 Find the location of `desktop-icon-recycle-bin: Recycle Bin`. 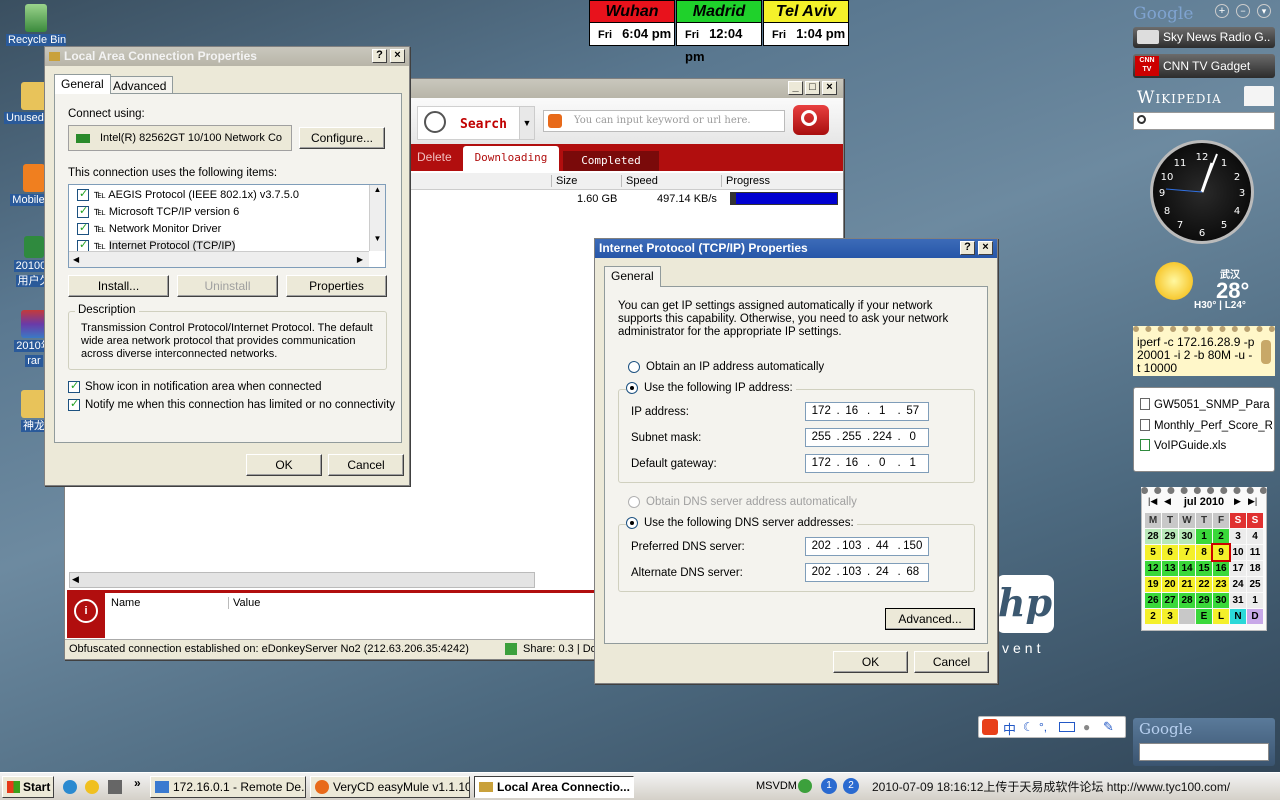

desktop-icon-recycle-bin: Recycle Bin is located at coordinates (36, 26).